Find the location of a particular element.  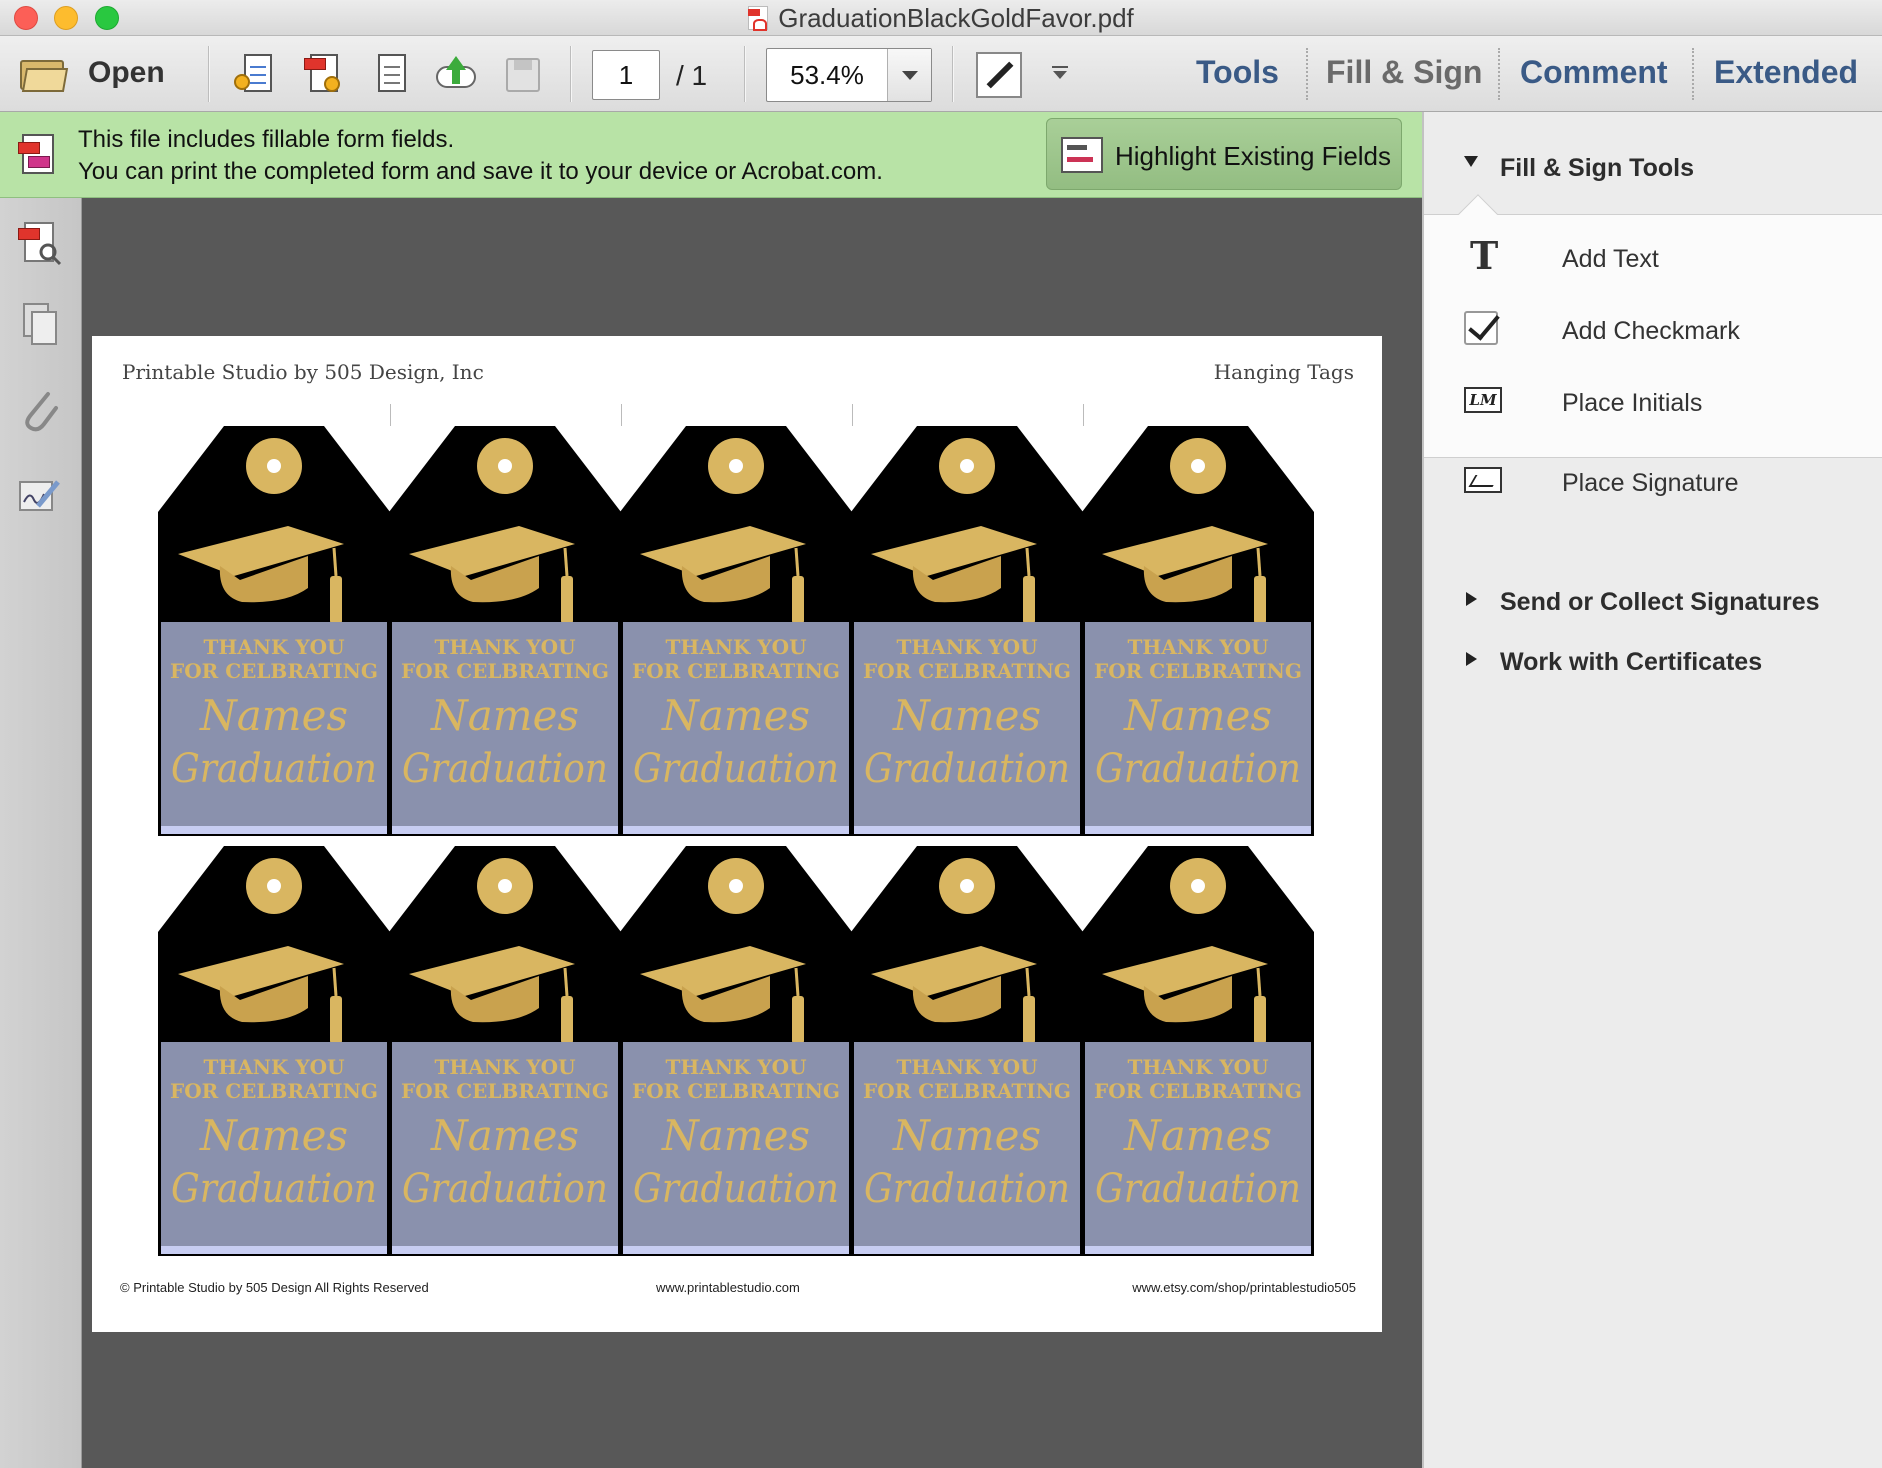

place-initials-tool: LM Place Initials is located at coordinates (1664, 403).